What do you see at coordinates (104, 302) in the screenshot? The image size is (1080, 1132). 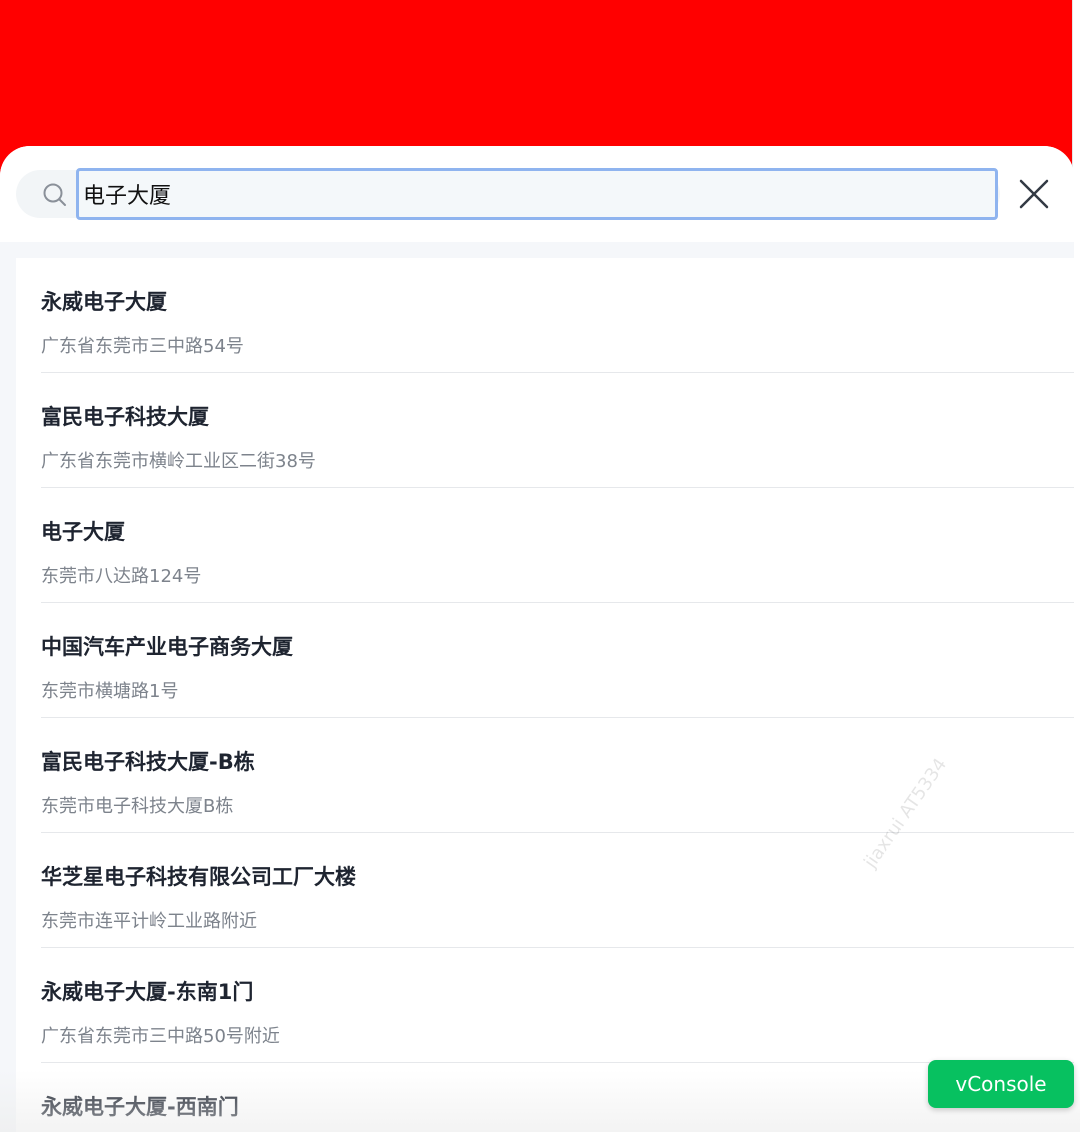 I see `item-title: 永威电子大厦` at bounding box center [104, 302].